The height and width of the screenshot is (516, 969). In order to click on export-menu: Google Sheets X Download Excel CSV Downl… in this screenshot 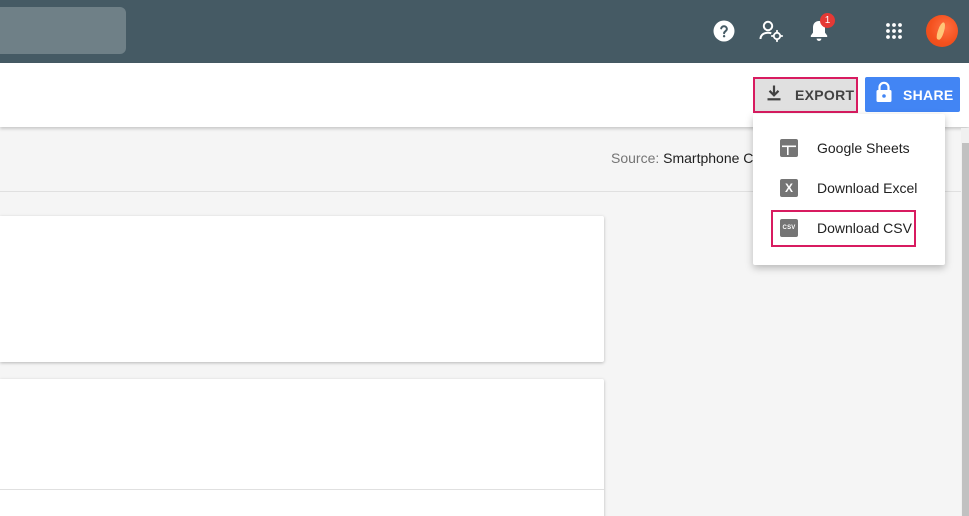, I will do `click(849, 189)`.